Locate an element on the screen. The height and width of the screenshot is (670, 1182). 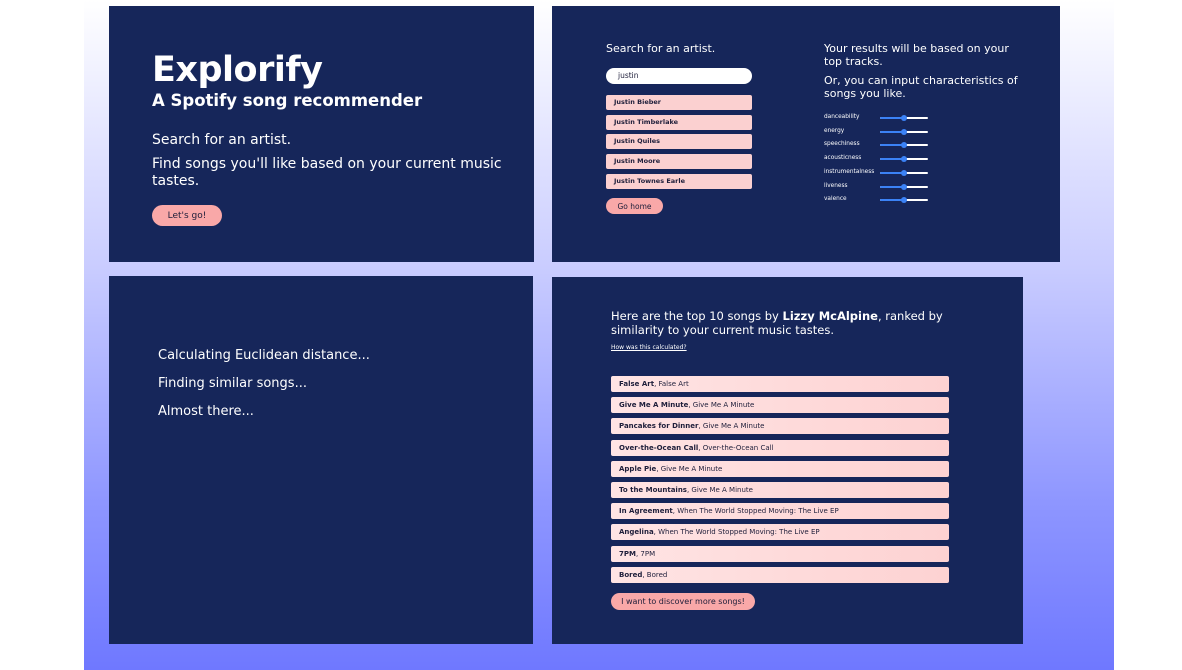
song-row: 7PM, 7PM is located at coordinates (780, 553).